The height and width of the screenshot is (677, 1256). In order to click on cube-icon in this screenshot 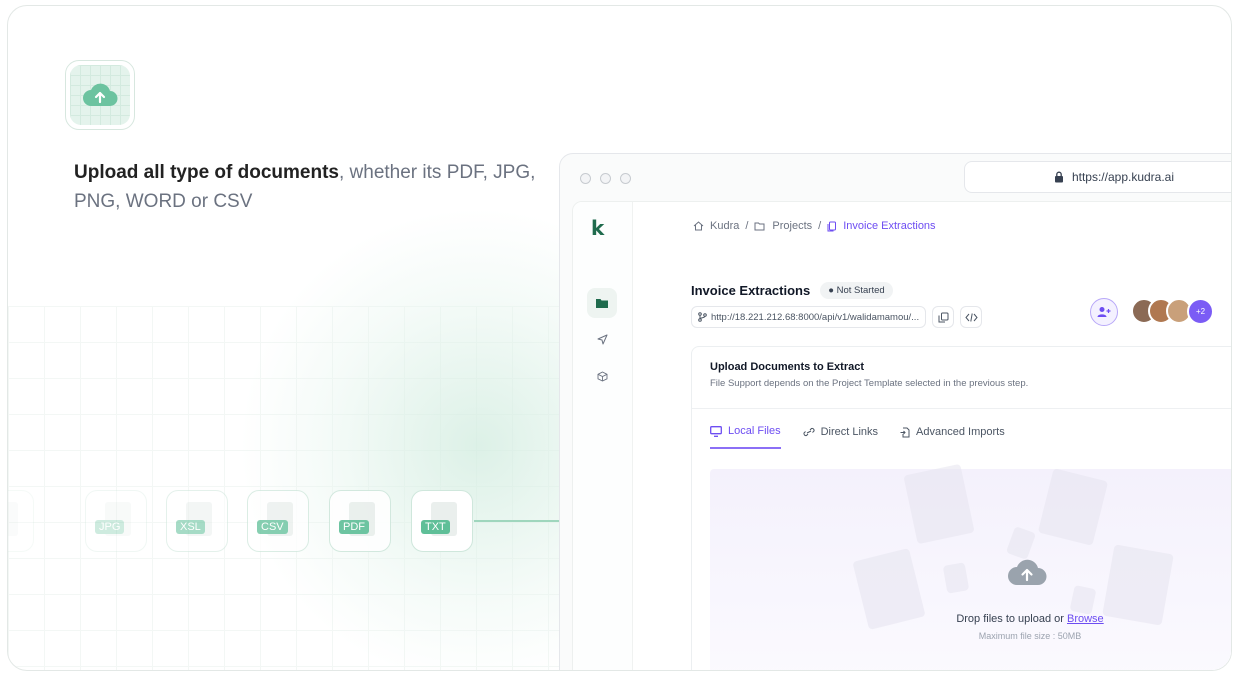, I will do `click(602, 376)`.